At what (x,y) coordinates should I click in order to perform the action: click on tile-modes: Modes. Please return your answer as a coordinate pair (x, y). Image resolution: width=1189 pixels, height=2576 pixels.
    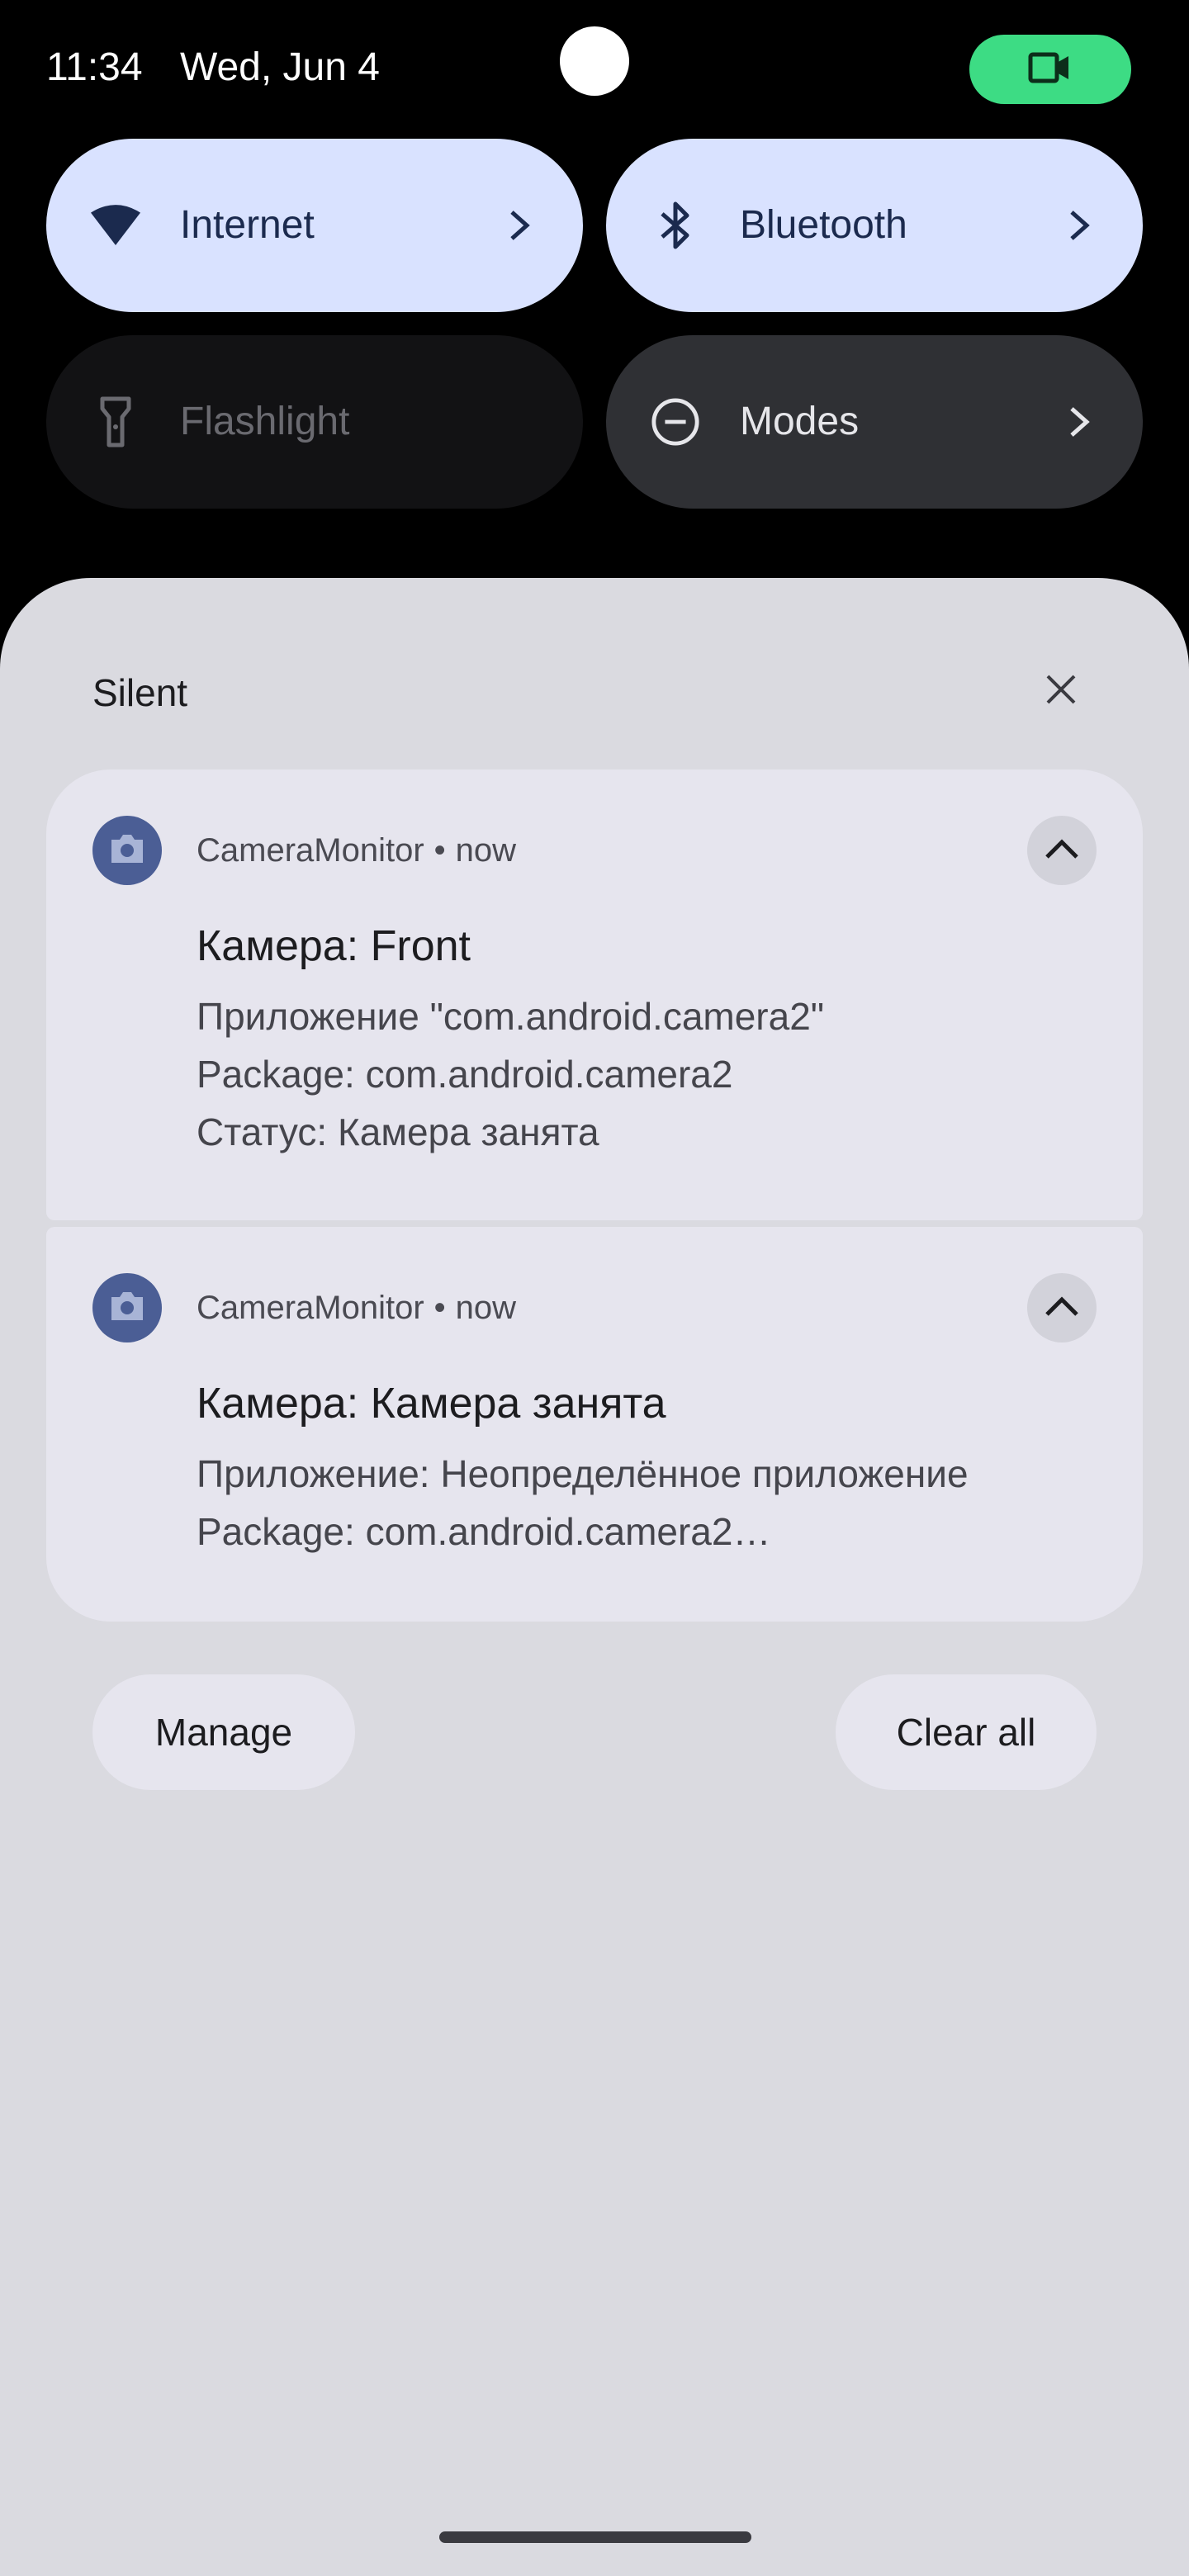
    Looking at the image, I should click on (874, 422).